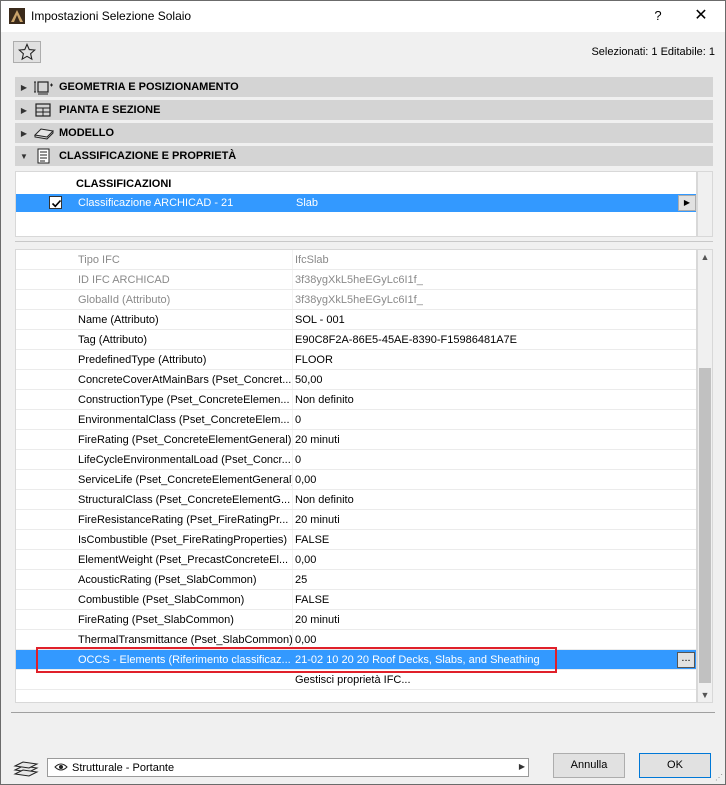  I want to click on property-value: 50,00, so click(309, 380).